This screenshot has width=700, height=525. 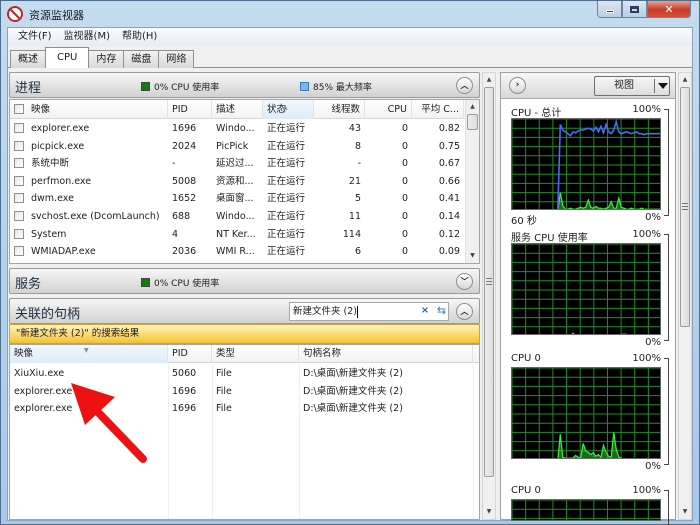 I want to click on column-header-image: 映像, so click(x=89, y=109).